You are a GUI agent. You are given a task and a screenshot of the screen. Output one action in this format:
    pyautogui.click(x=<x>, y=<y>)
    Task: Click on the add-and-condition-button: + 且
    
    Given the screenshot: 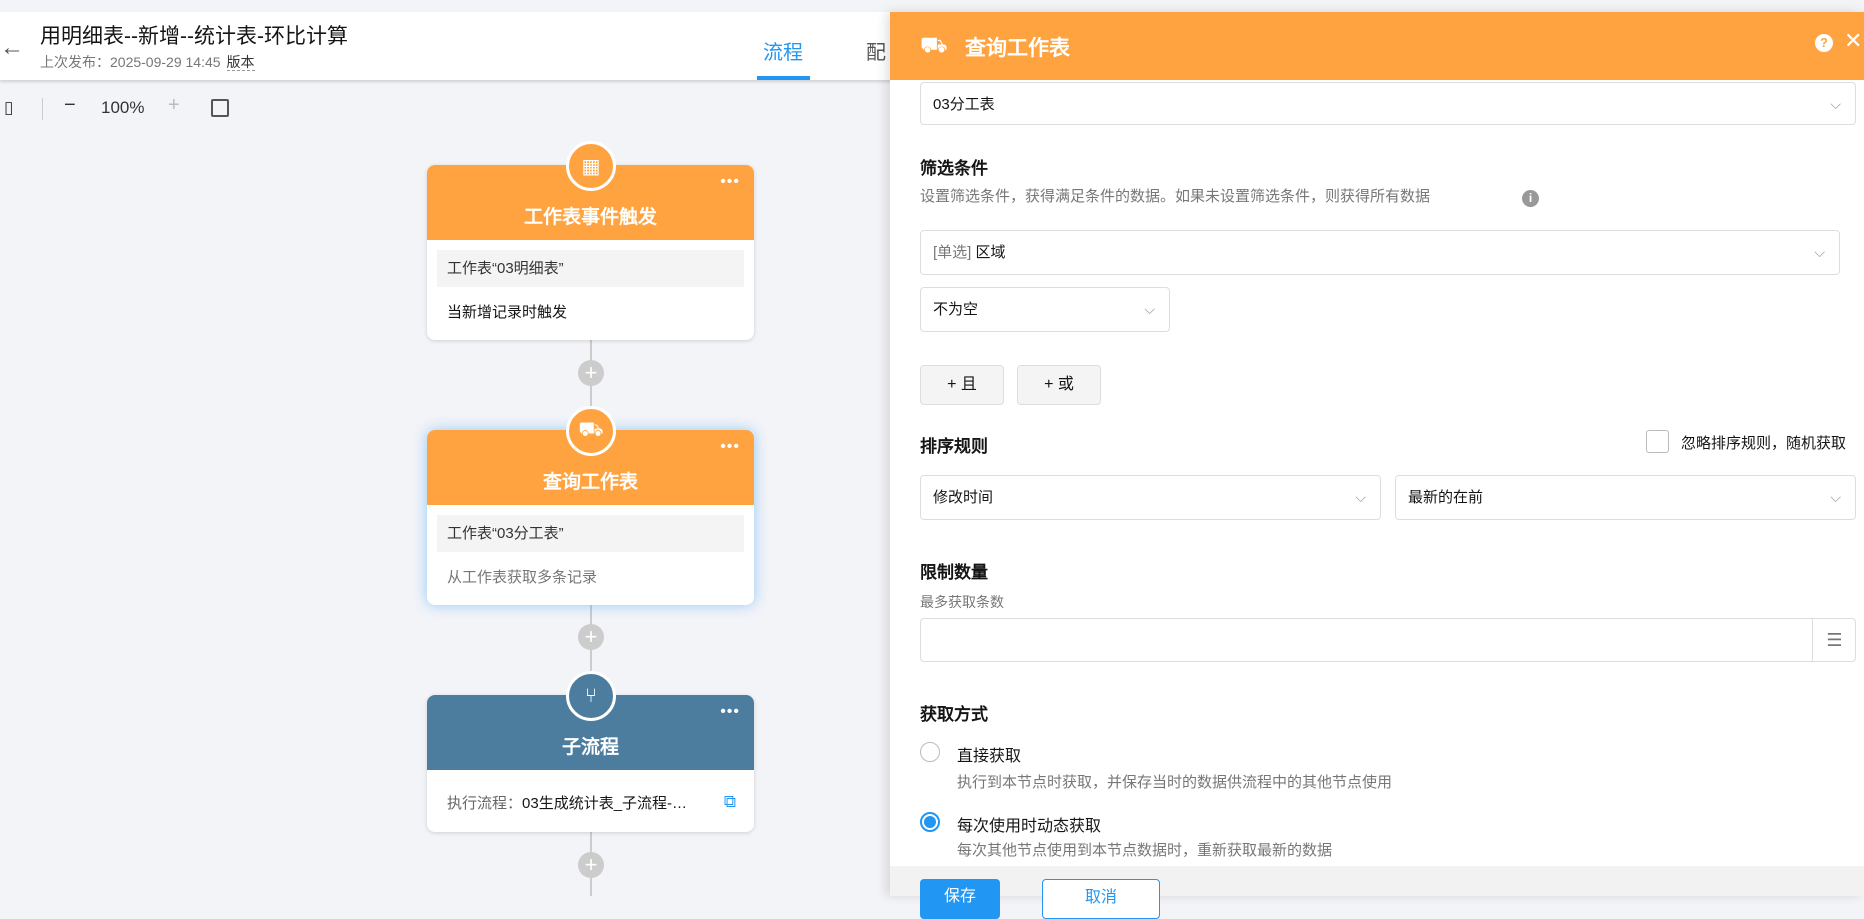 What is the action you would take?
    pyautogui.click(x=962, y=385)
    